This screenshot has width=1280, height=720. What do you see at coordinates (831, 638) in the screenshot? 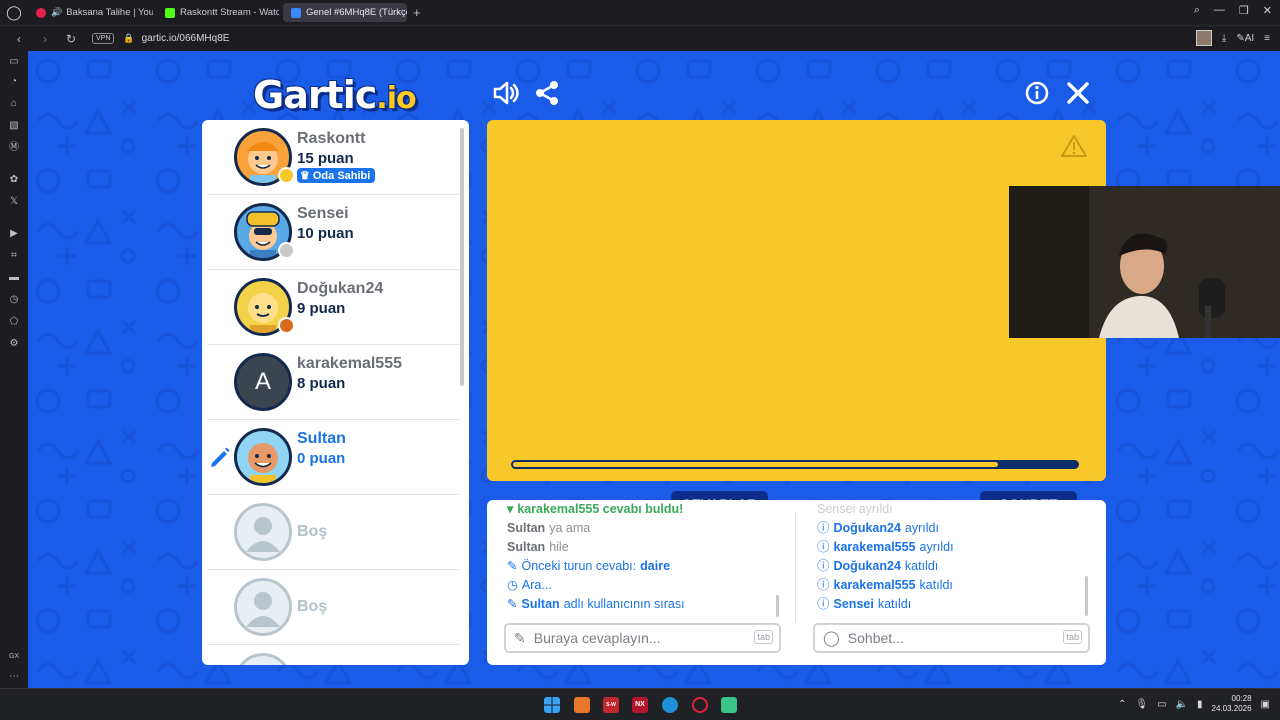
I see `chat-bubble-icon: ◯` at bounding box center [831, 638].